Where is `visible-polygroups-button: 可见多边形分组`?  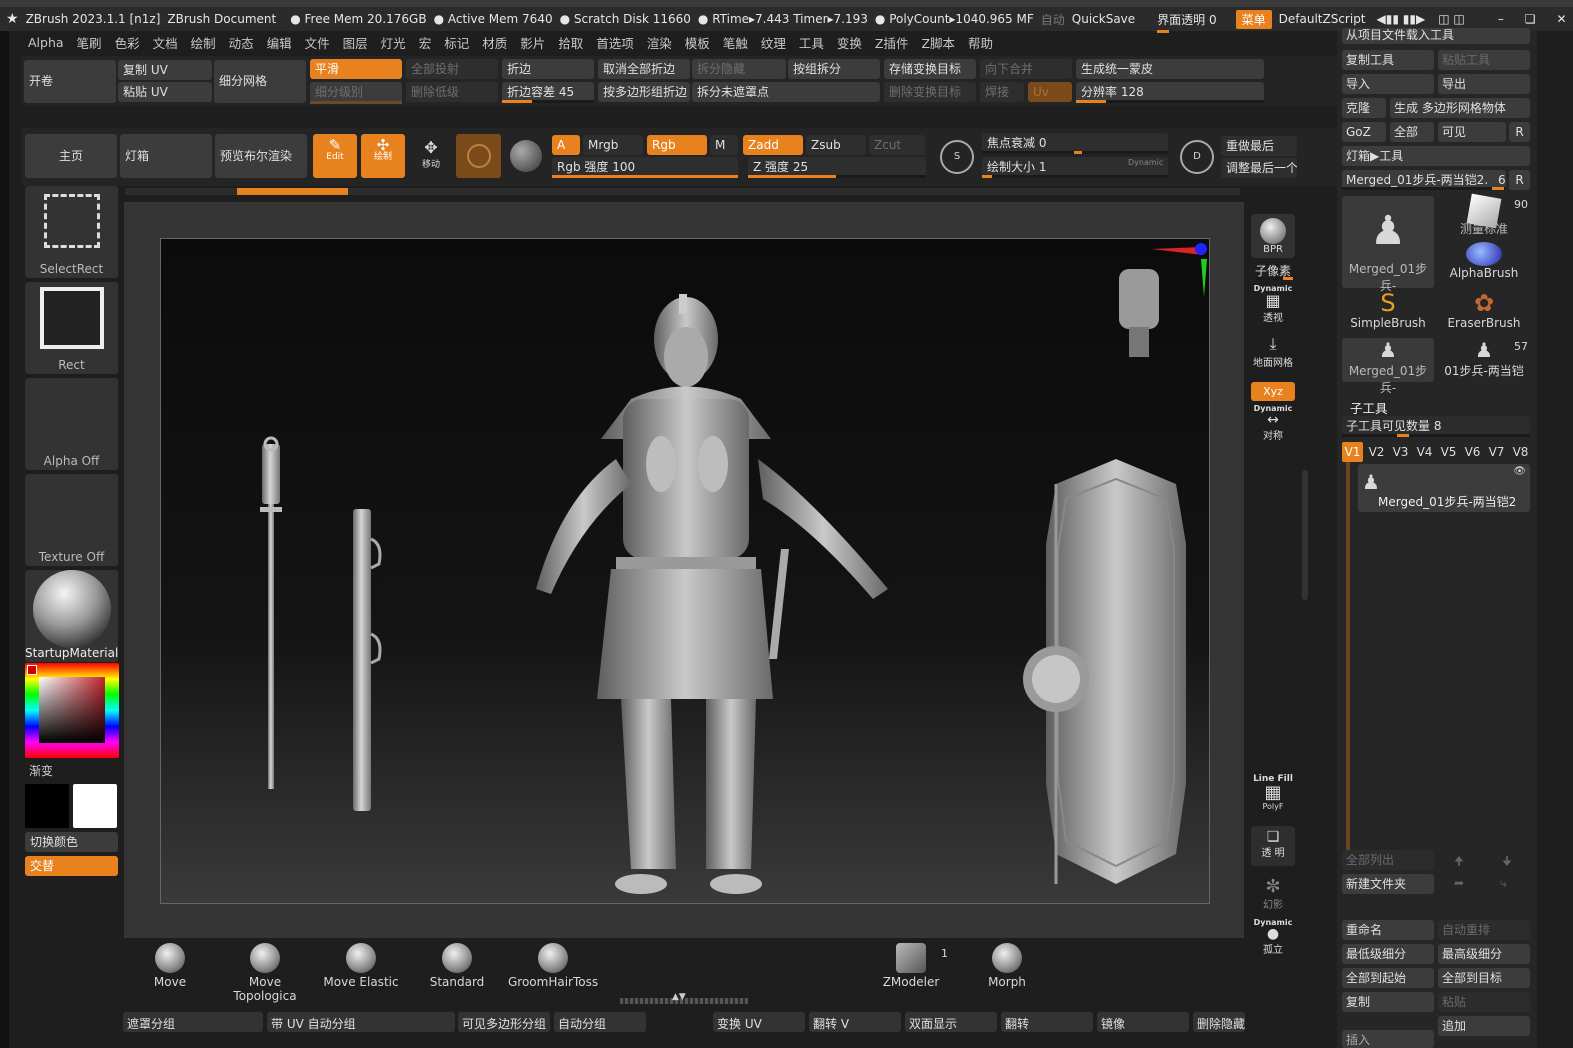
visible-polygroups-button: 可见多边形分组 is located at coordinates (504, 1022).